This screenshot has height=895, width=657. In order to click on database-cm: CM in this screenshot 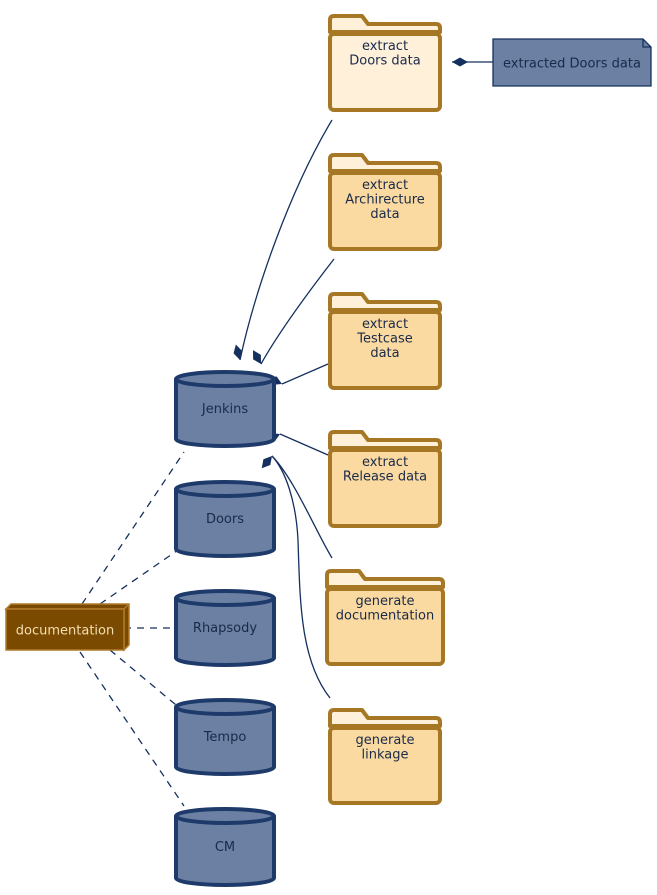, I will do `click(225, 847)`.